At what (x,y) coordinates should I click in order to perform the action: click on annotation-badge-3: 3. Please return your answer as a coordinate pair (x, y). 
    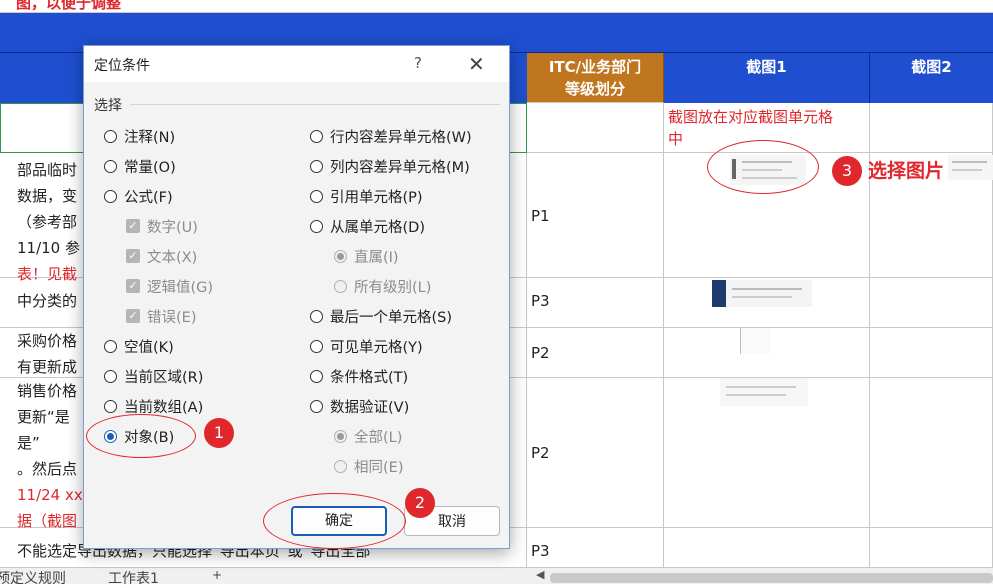
    Looking at the image, I should click on (847, 171).